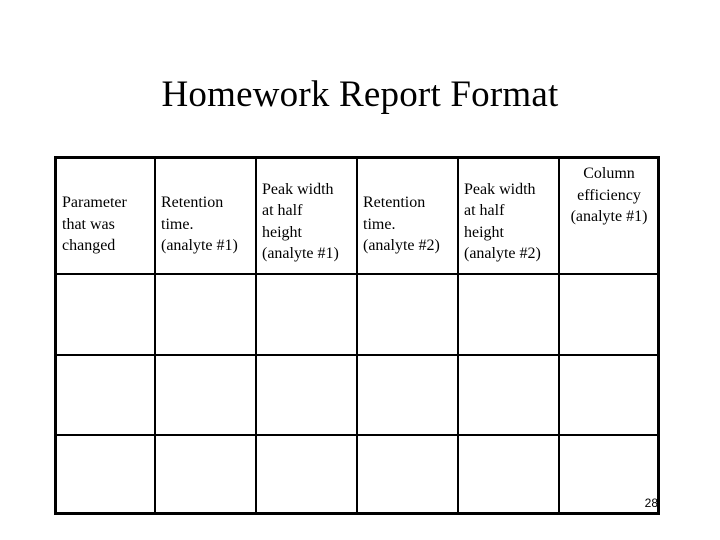 The height and width of the screenshot is (540, 720). What do you see at coordinates (94, 224) in the screenshot?
I see `header-parameter-changed: Parameter that was changed` at bounding box center [94, 224].